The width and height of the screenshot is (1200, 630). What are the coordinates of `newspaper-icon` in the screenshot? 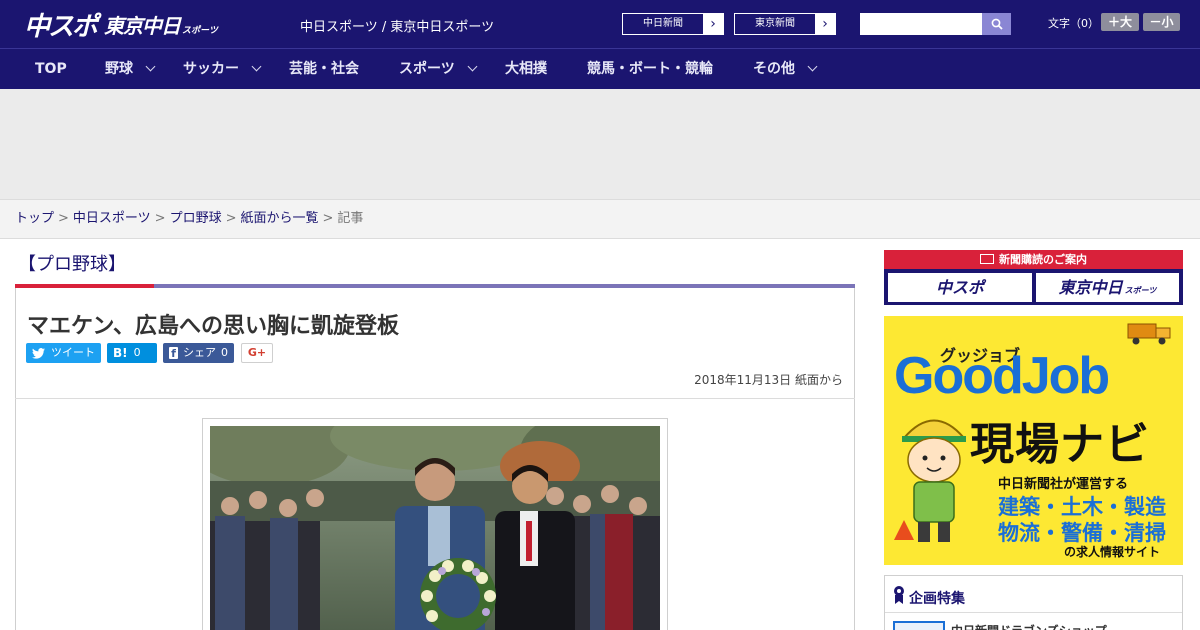 It's located at (987, 259).